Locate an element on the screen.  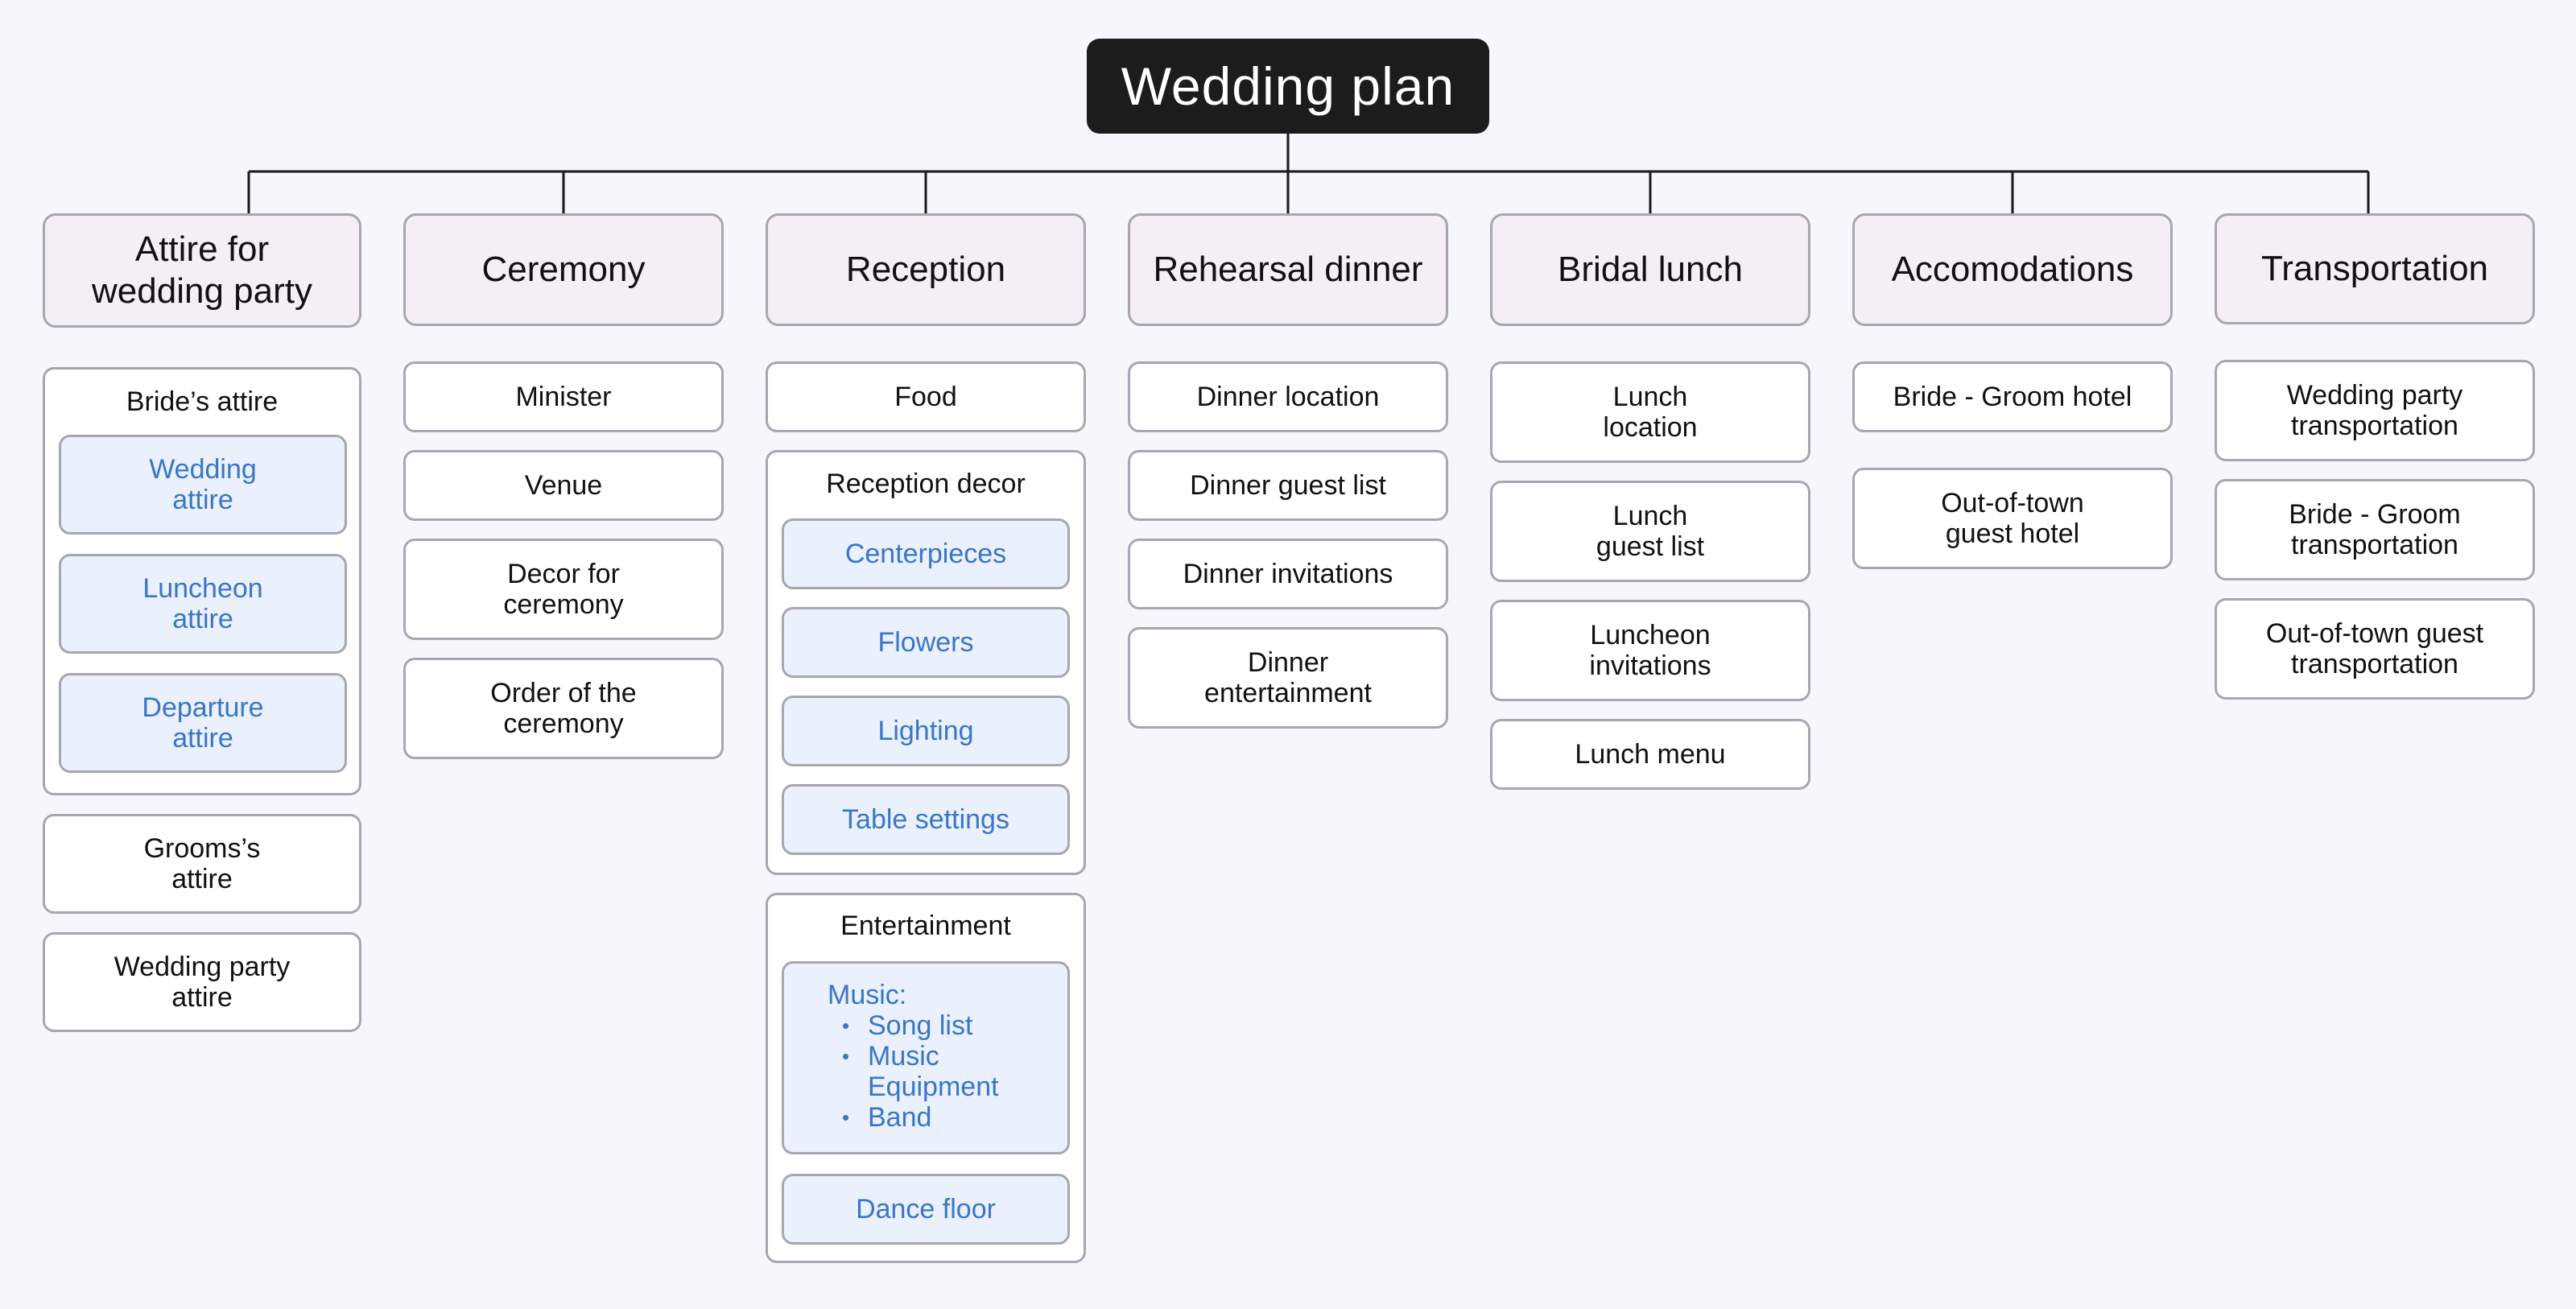
music-item: Music: Song list Music Equipment Band is located at coordinates (926, 1057).